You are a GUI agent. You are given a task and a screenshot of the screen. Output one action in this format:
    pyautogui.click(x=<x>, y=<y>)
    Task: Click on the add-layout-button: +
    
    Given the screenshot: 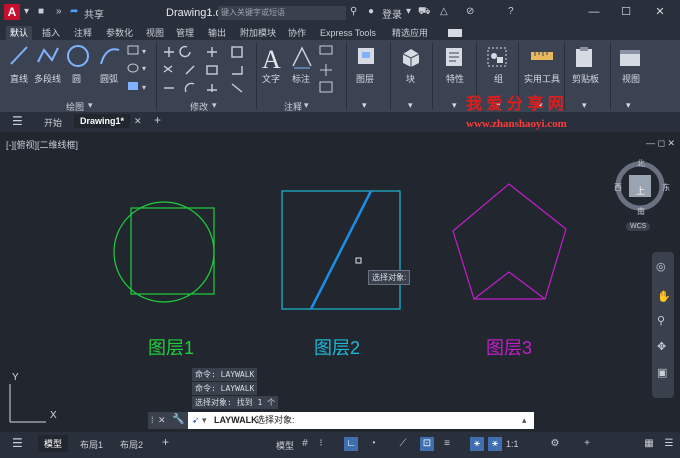 What is the action you would take?
    pyautogui.click(x=165, y=442)
    